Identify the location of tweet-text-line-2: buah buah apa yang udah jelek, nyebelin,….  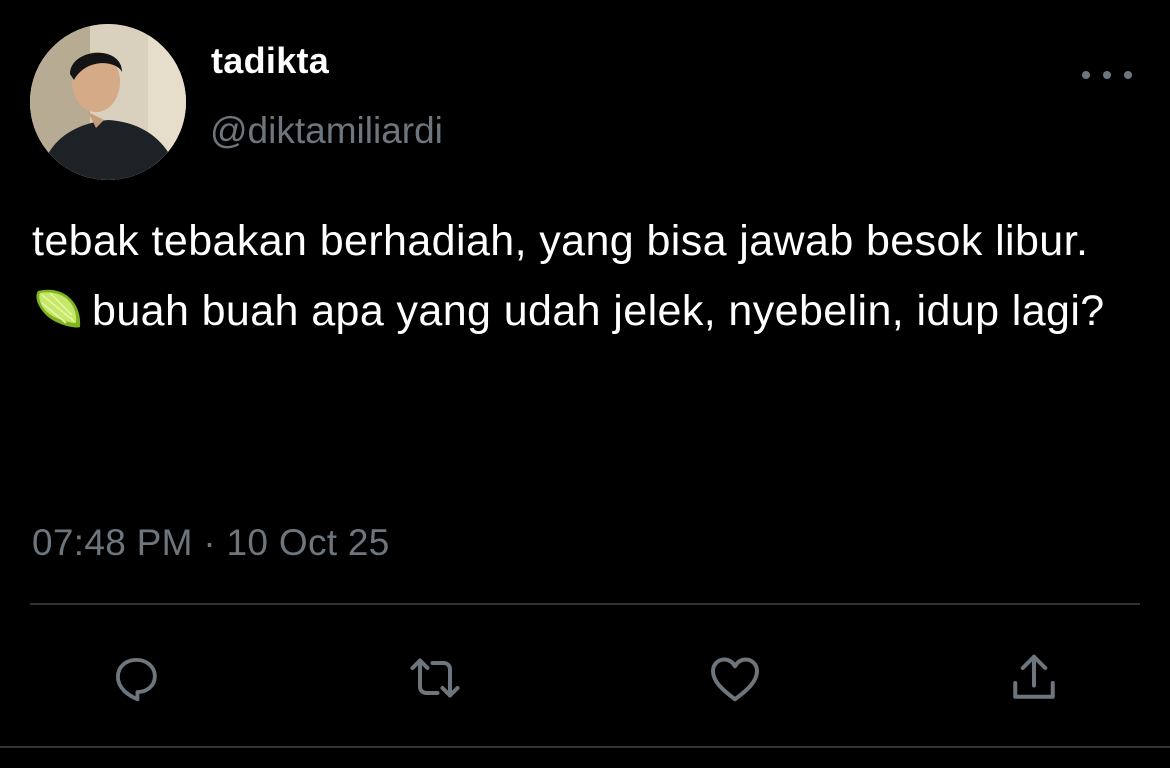
(592, 311).